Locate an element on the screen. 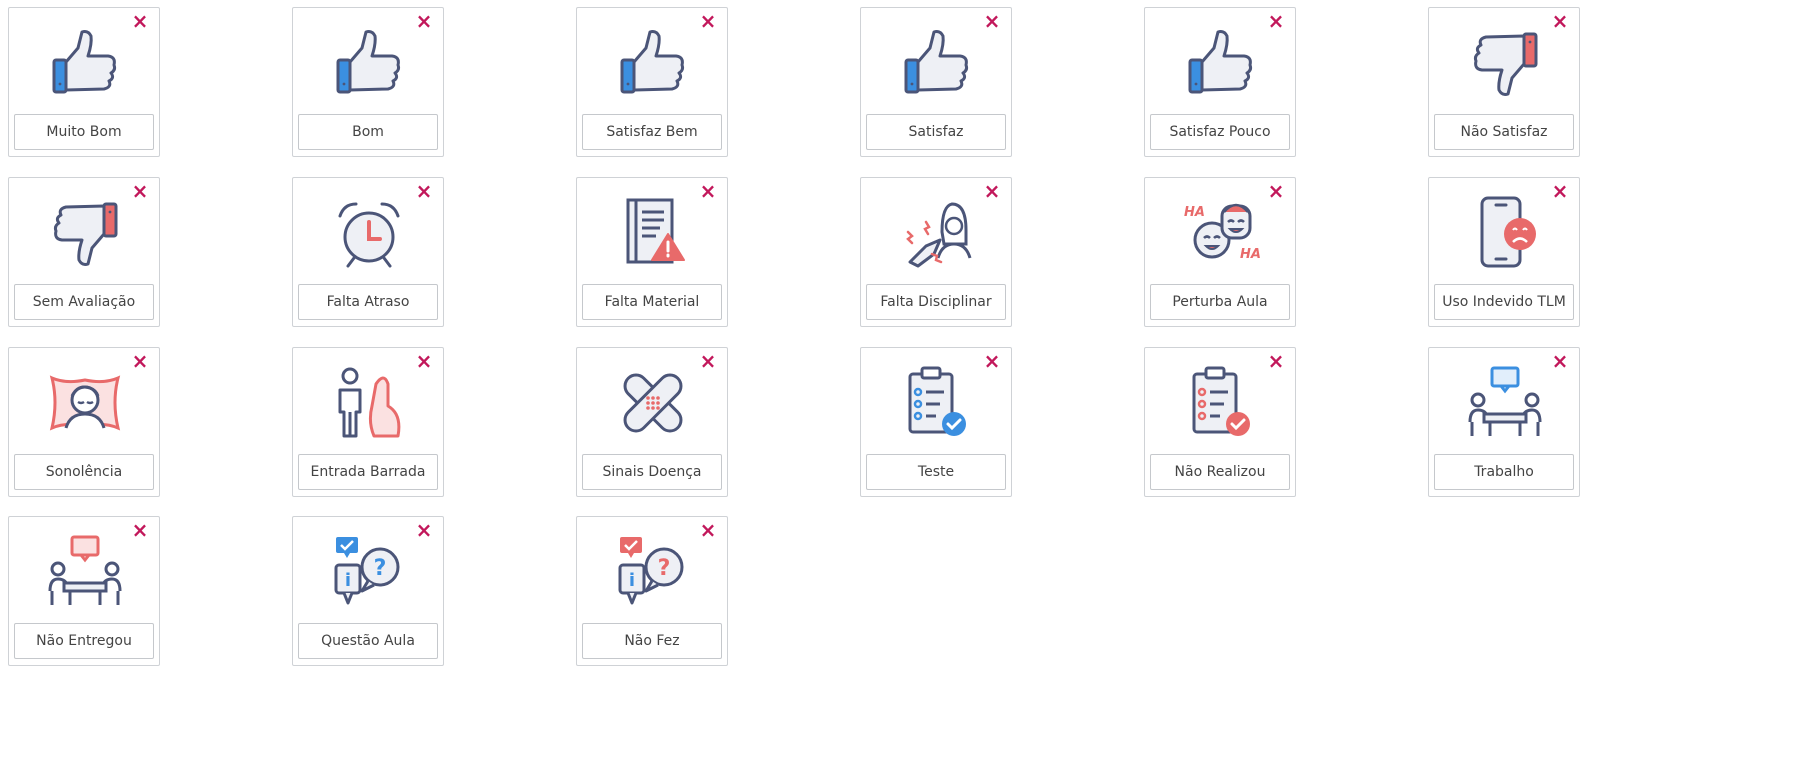 This screenshot has width=1806, height=763. behavior-label-button: Perturba Aula is located at coordinates (1220, 302).